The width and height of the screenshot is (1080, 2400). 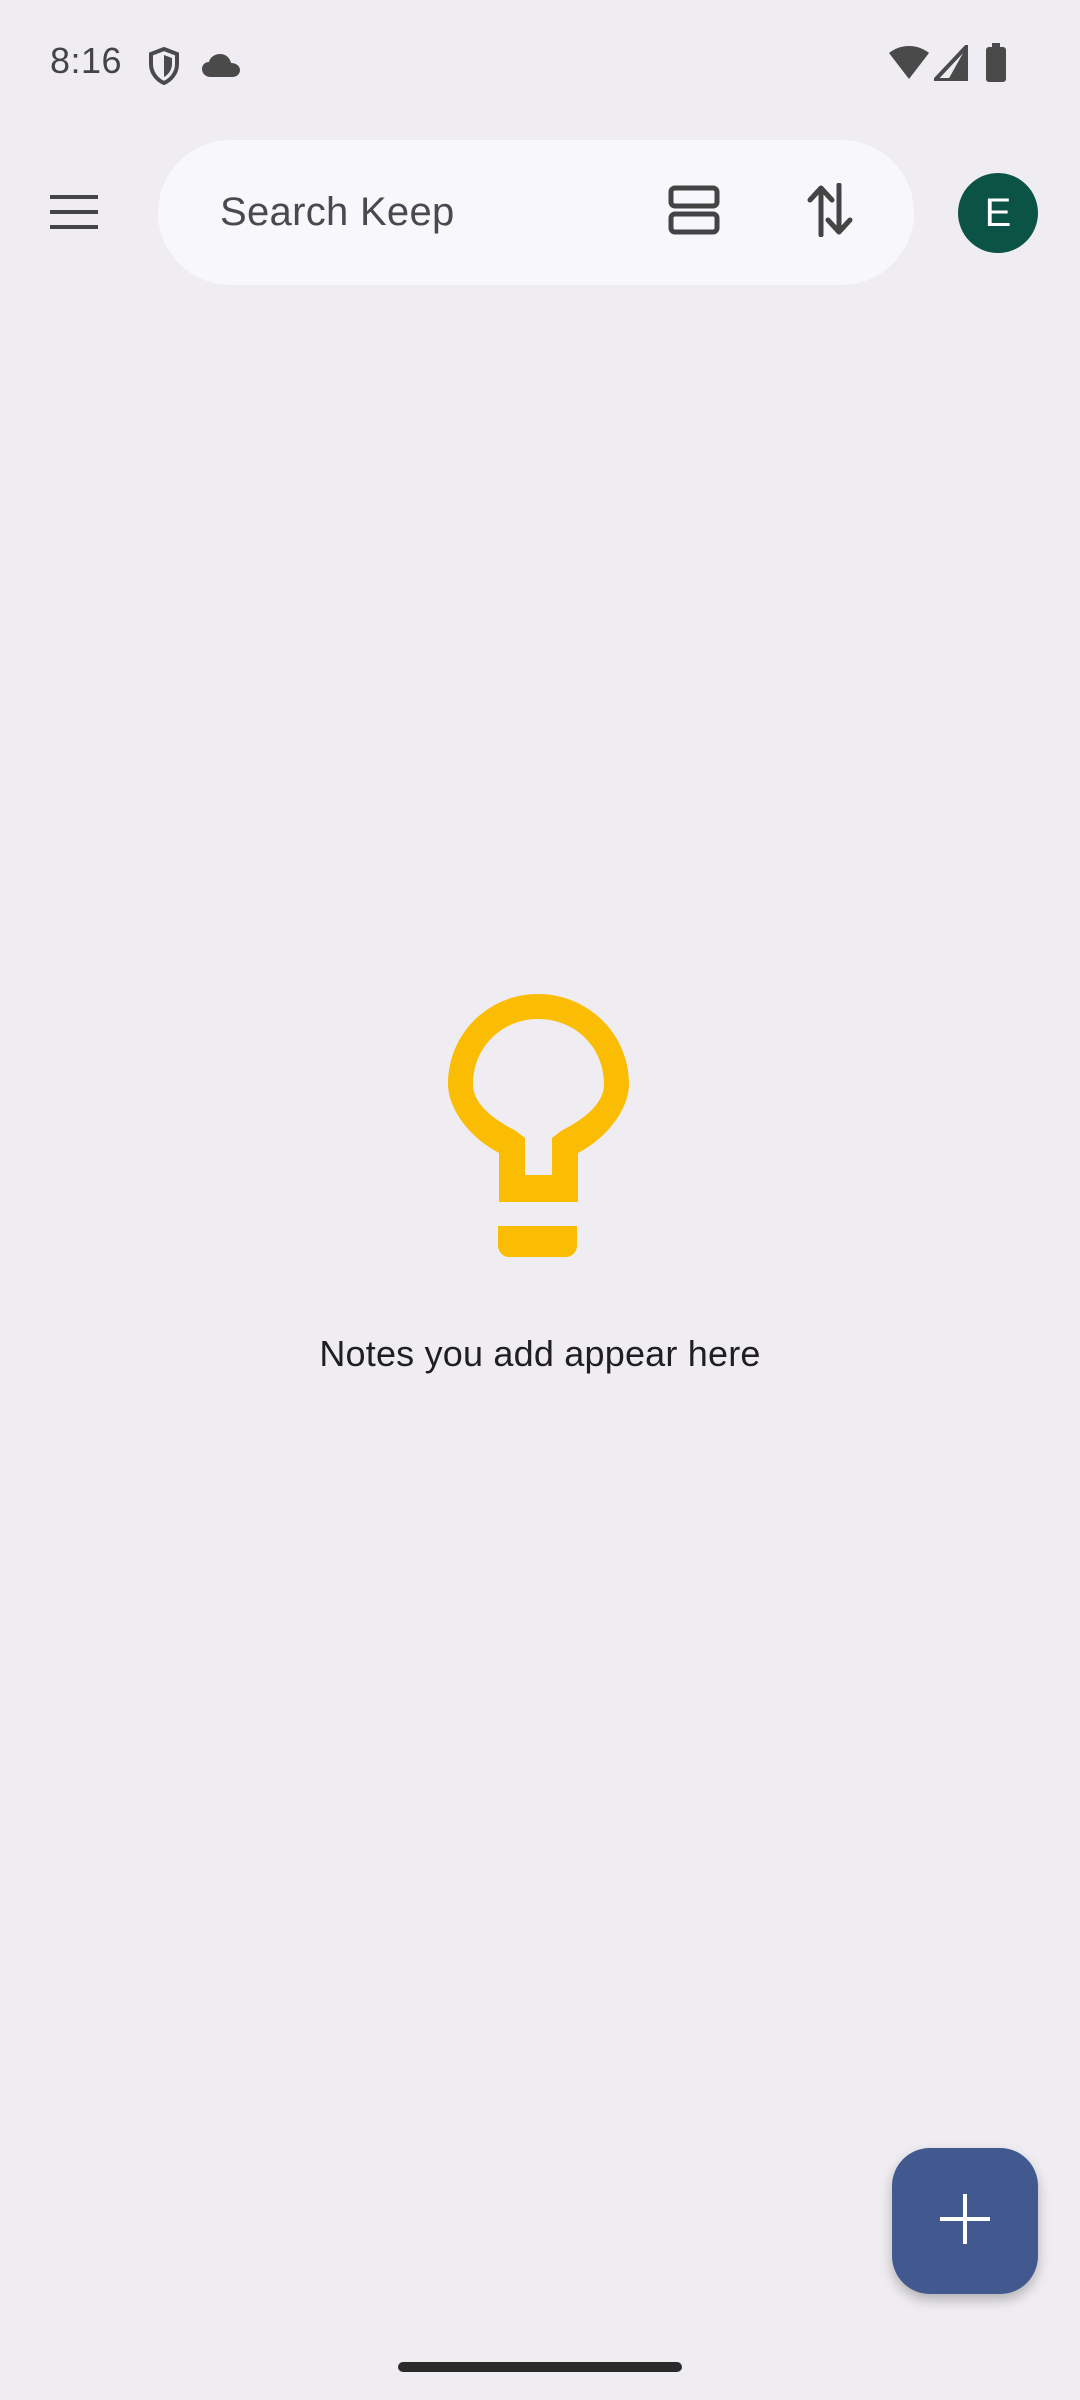 What do you see at coordinates (951, 63) in the screenshot?
I see `cell-signal-icon` at bounding box center [951, 63].